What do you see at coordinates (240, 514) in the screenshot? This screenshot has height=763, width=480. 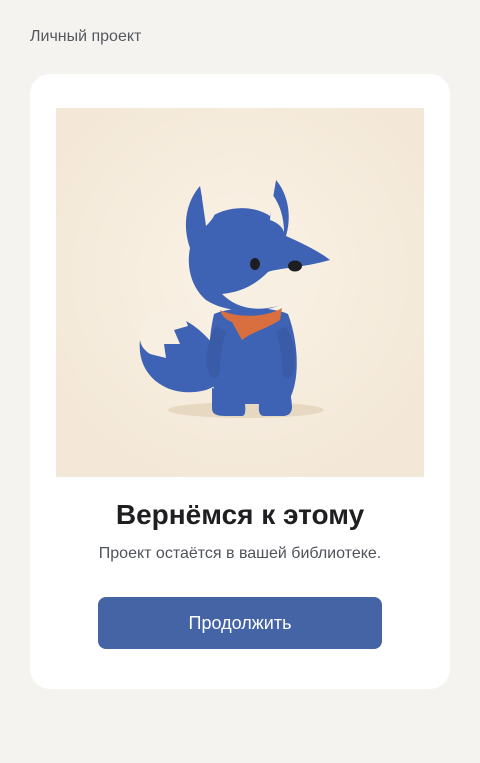 I see `dialog-title: Вернёмся к этому` at bounding box center [240, 514].